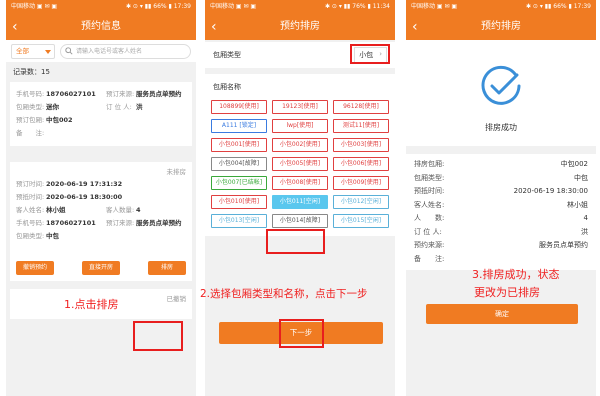  What do you see at coordinates (502, 314) in the screenshot?
I see `confirm-button: 确定` at bounding box center [502, 314].